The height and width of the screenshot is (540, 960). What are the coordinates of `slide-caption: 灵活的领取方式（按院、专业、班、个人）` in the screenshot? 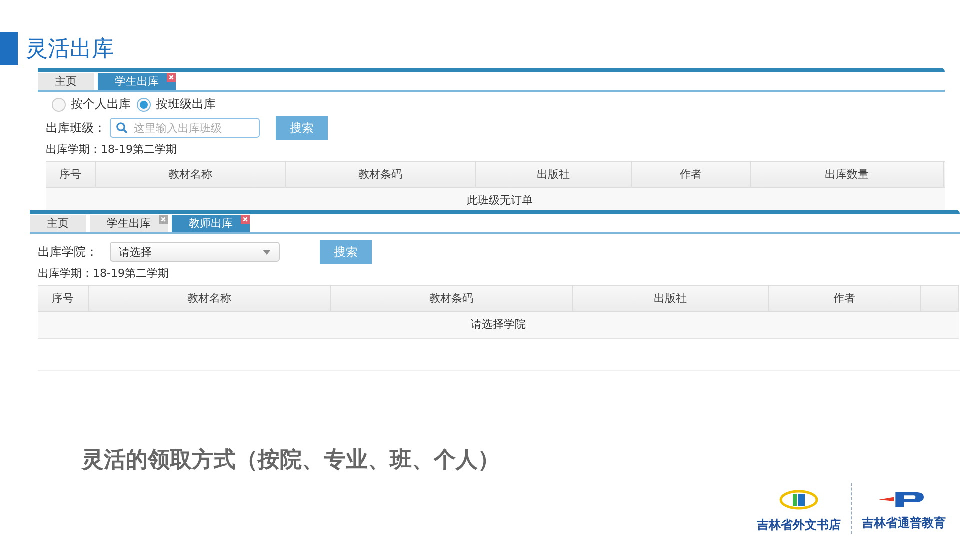 It's located at (291, 460).